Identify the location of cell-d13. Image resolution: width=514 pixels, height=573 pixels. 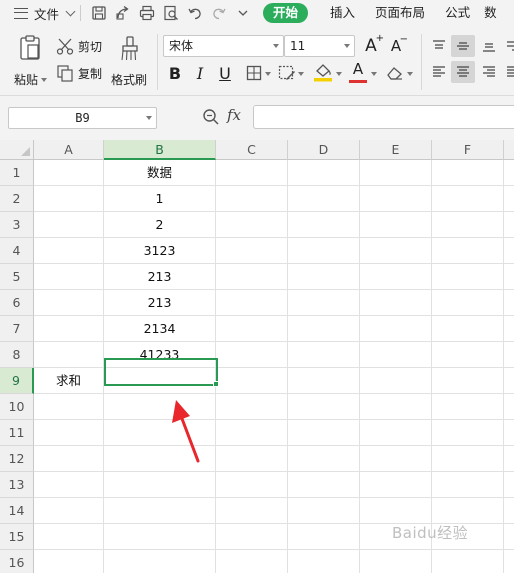
(324, 485).